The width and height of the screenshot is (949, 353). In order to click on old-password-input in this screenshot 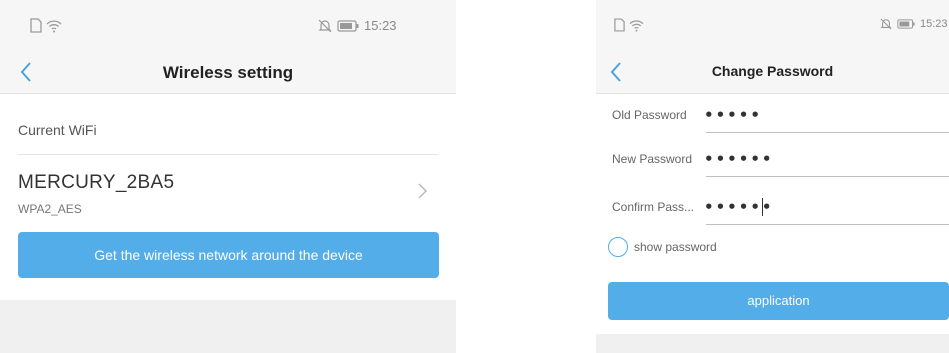, I will do `click(826, 115)`.